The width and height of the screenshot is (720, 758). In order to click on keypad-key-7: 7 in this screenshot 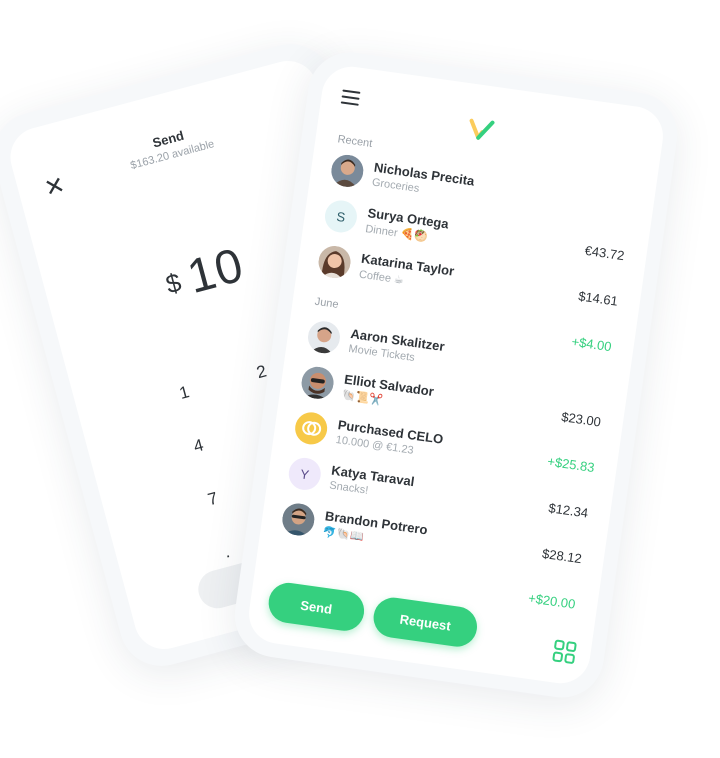, I will do `click(213, 499)`.